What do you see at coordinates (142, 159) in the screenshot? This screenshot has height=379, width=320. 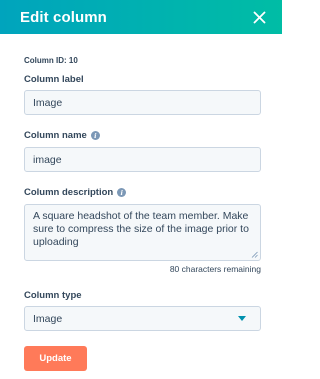 I see `column-name-input: image` at bounding box center [142, 159].